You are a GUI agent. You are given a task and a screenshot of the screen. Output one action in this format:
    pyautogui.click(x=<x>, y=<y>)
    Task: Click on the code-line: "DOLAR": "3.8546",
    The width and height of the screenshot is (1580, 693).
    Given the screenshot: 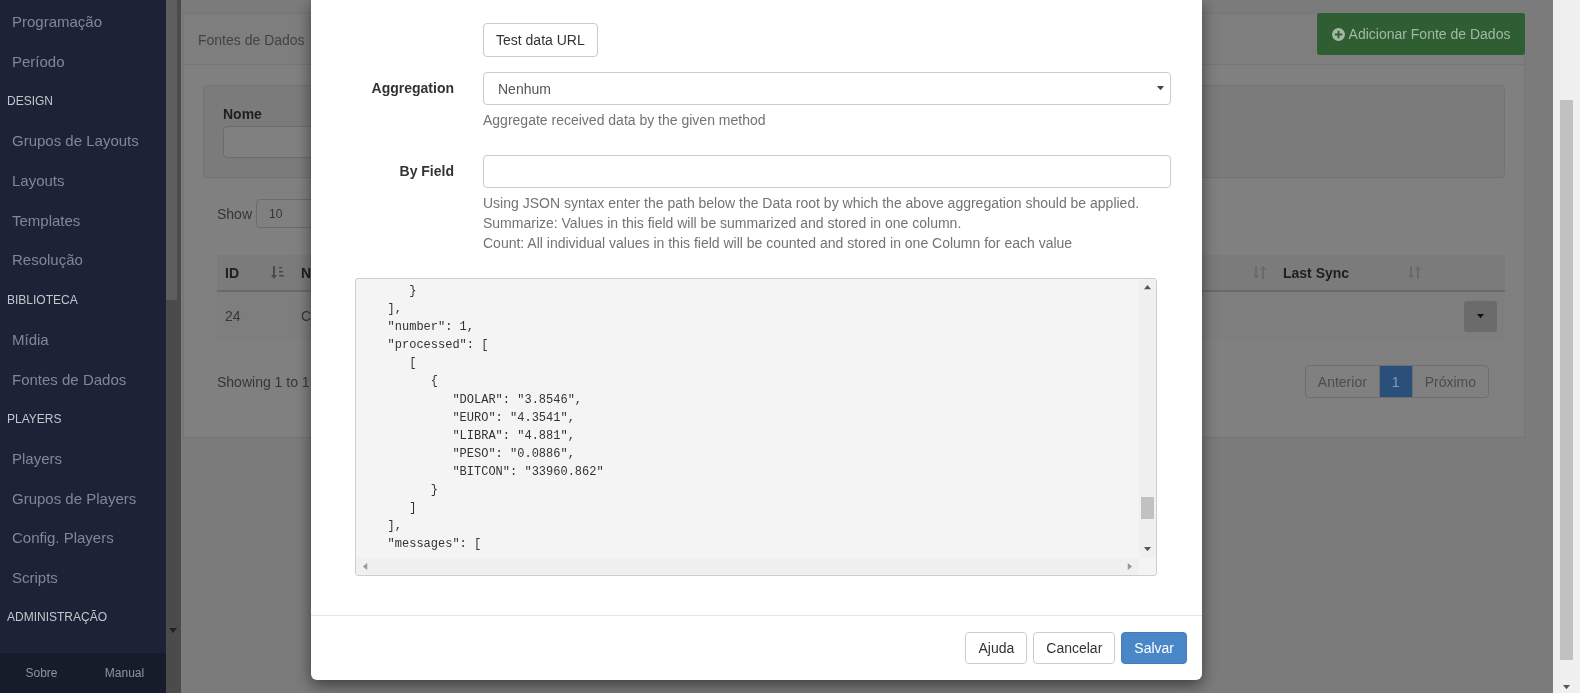 What is the action you would take?
    pyautogui.click(x=517, y=400)
    